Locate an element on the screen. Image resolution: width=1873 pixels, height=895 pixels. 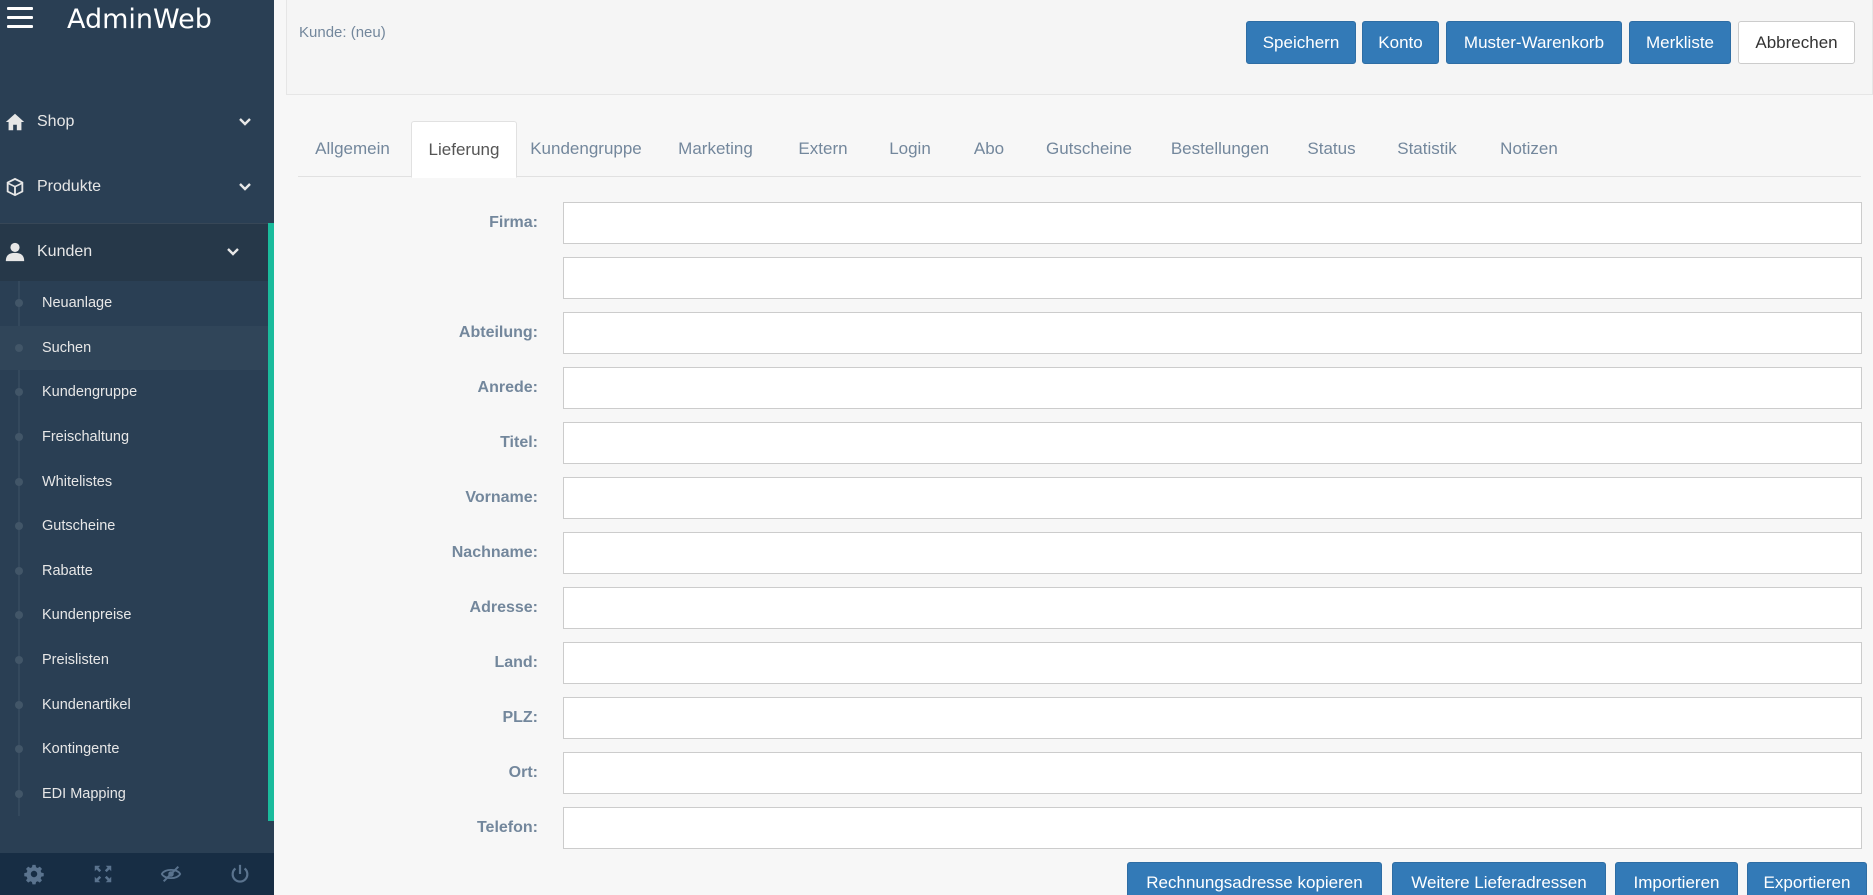
anrede-field is located at coordinates (1212, 388).